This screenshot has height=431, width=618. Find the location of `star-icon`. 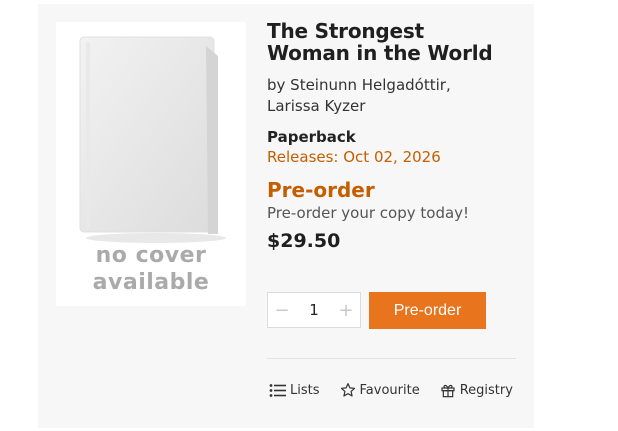

star-icon is located at coordinates (347, 390).